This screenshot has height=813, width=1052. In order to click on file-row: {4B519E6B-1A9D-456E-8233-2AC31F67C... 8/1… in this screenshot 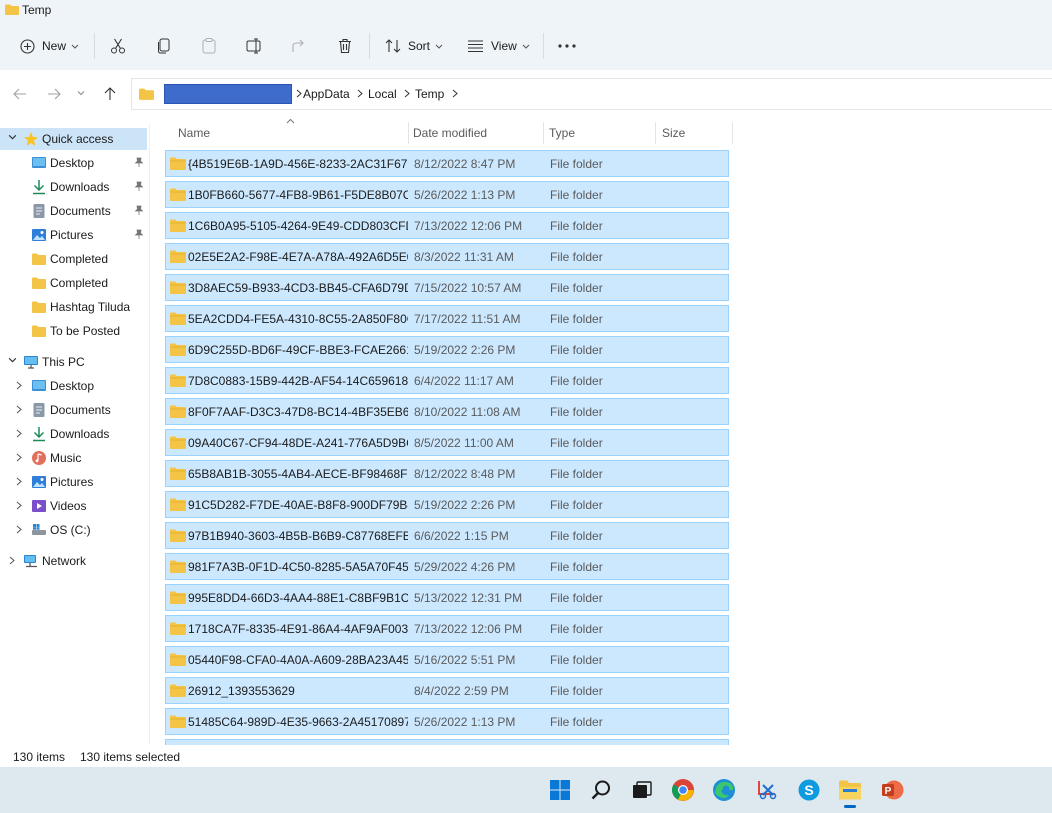, I will do `click(447, 163)`.